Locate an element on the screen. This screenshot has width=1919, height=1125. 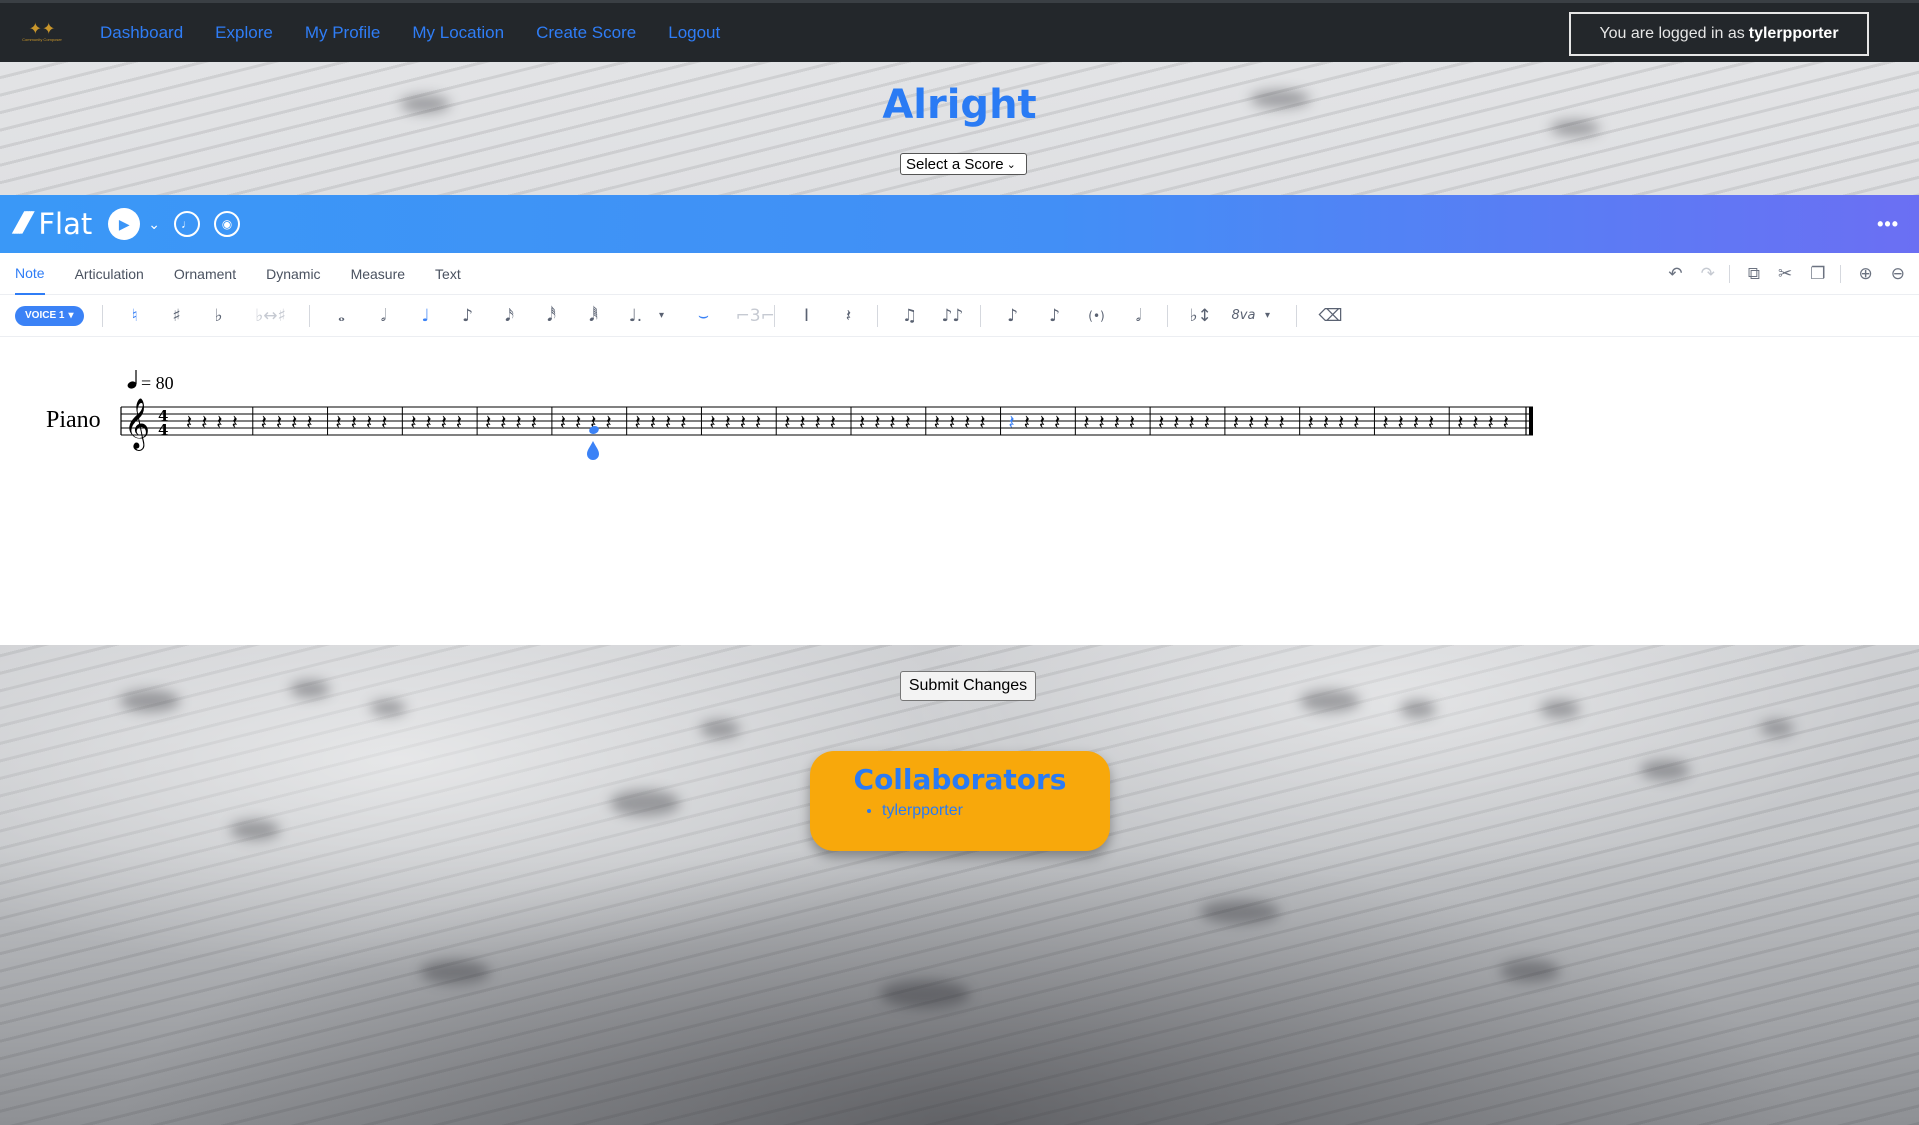
enharmonic-icon: ♭↔♯ is located at coordinates (271, 316).